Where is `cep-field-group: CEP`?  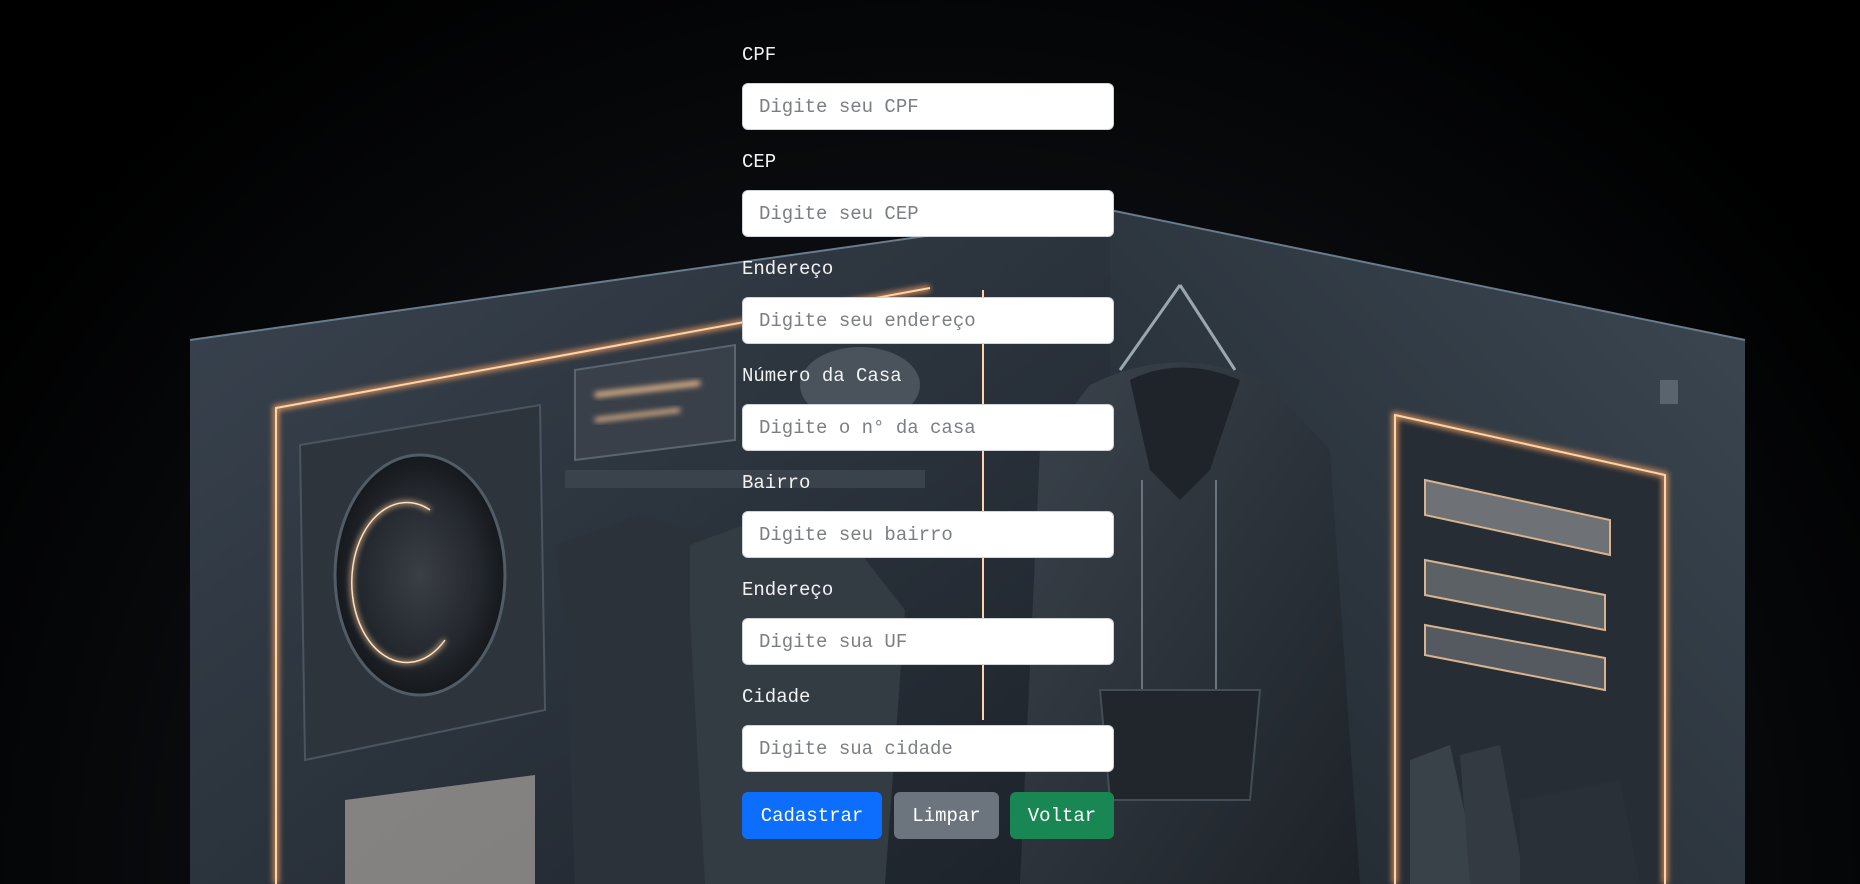
cep-field-group: CEP is located at coordinates (928, 200).